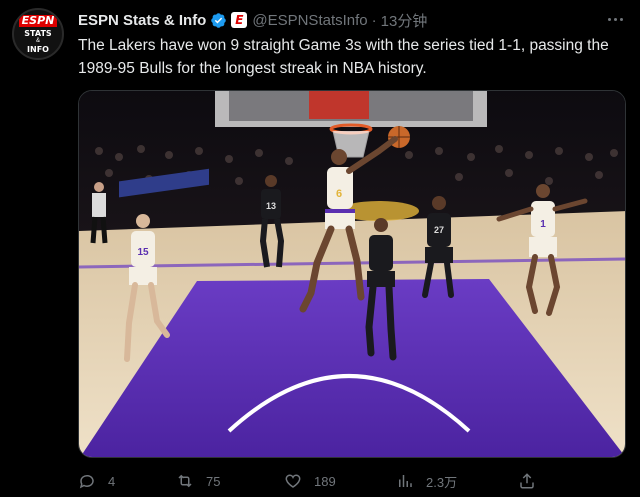 This screenshot has height=497, width=640. I want to click on views-count: 2.3万, so click(442, 482).